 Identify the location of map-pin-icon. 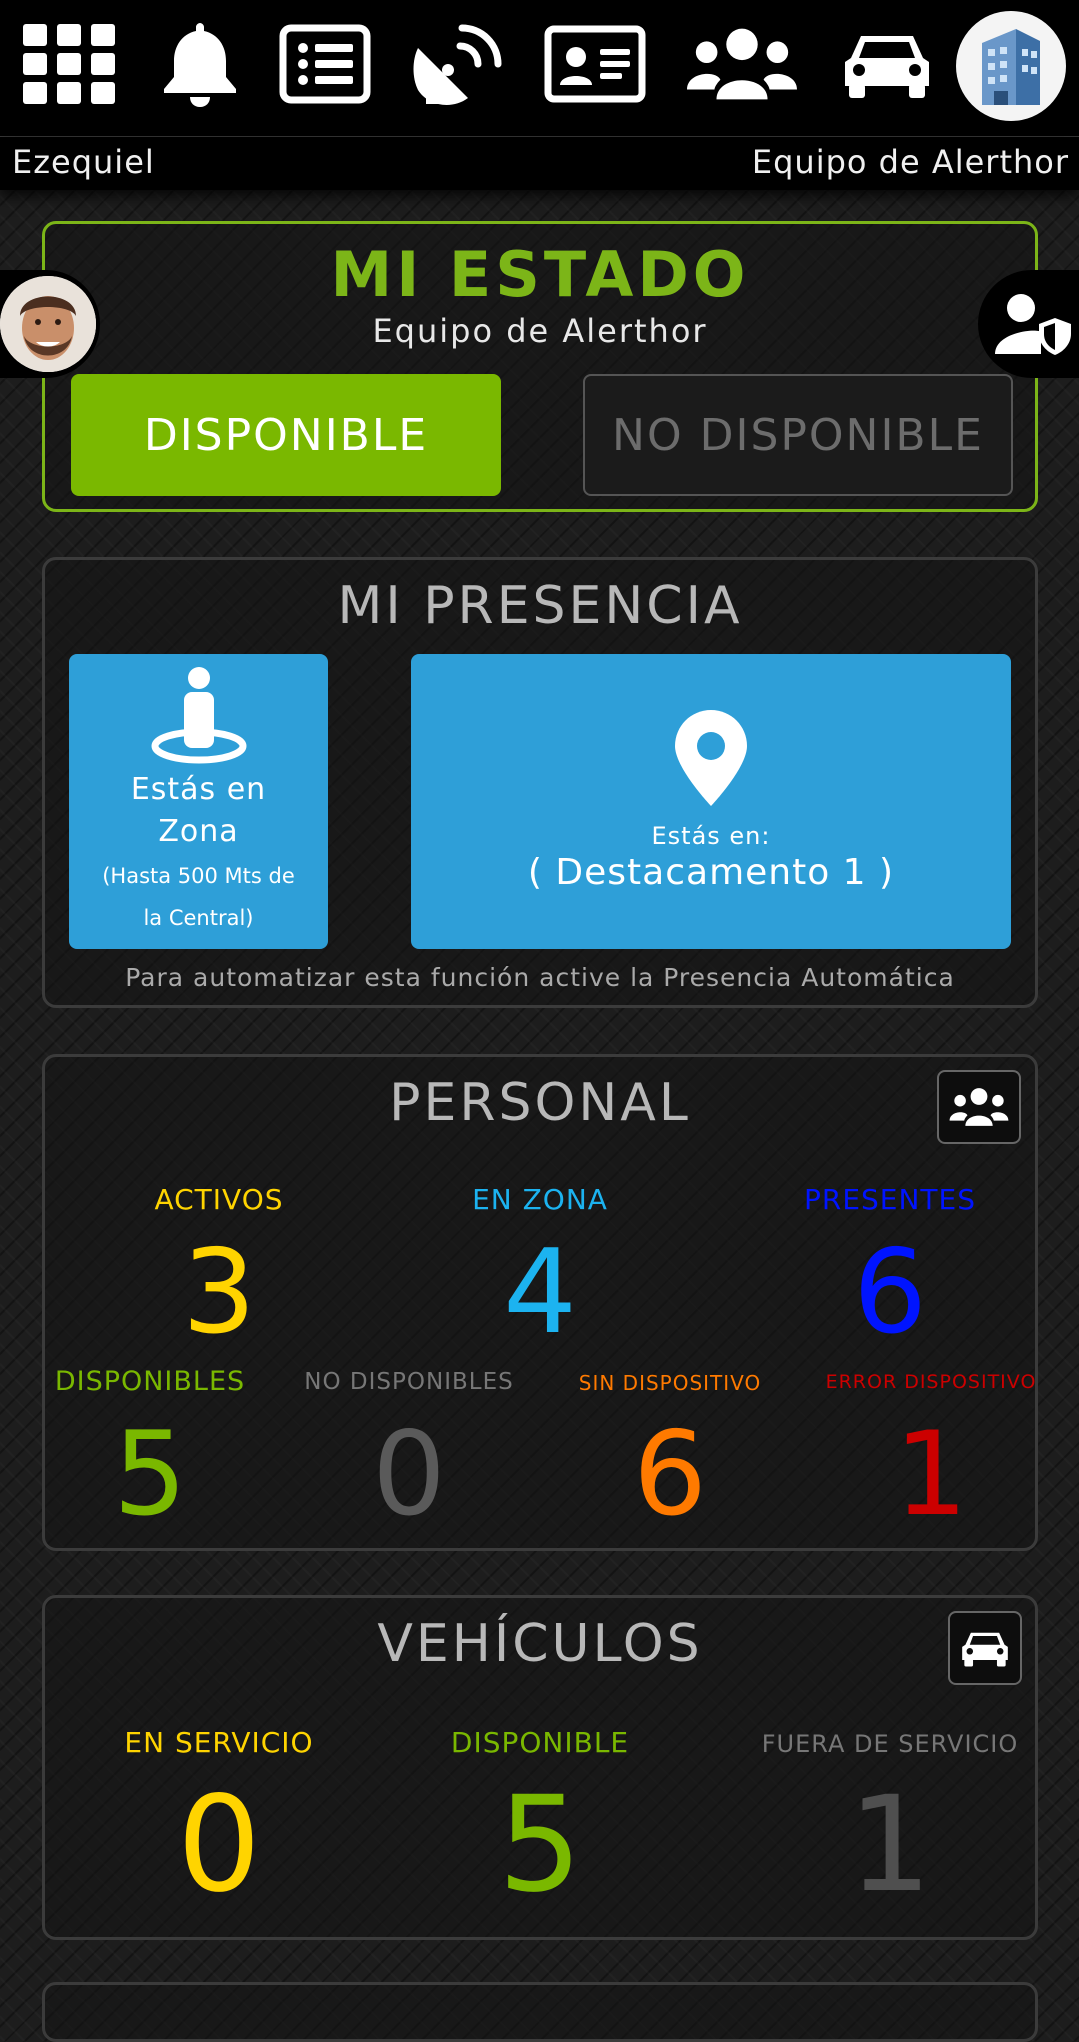
(711, 758).